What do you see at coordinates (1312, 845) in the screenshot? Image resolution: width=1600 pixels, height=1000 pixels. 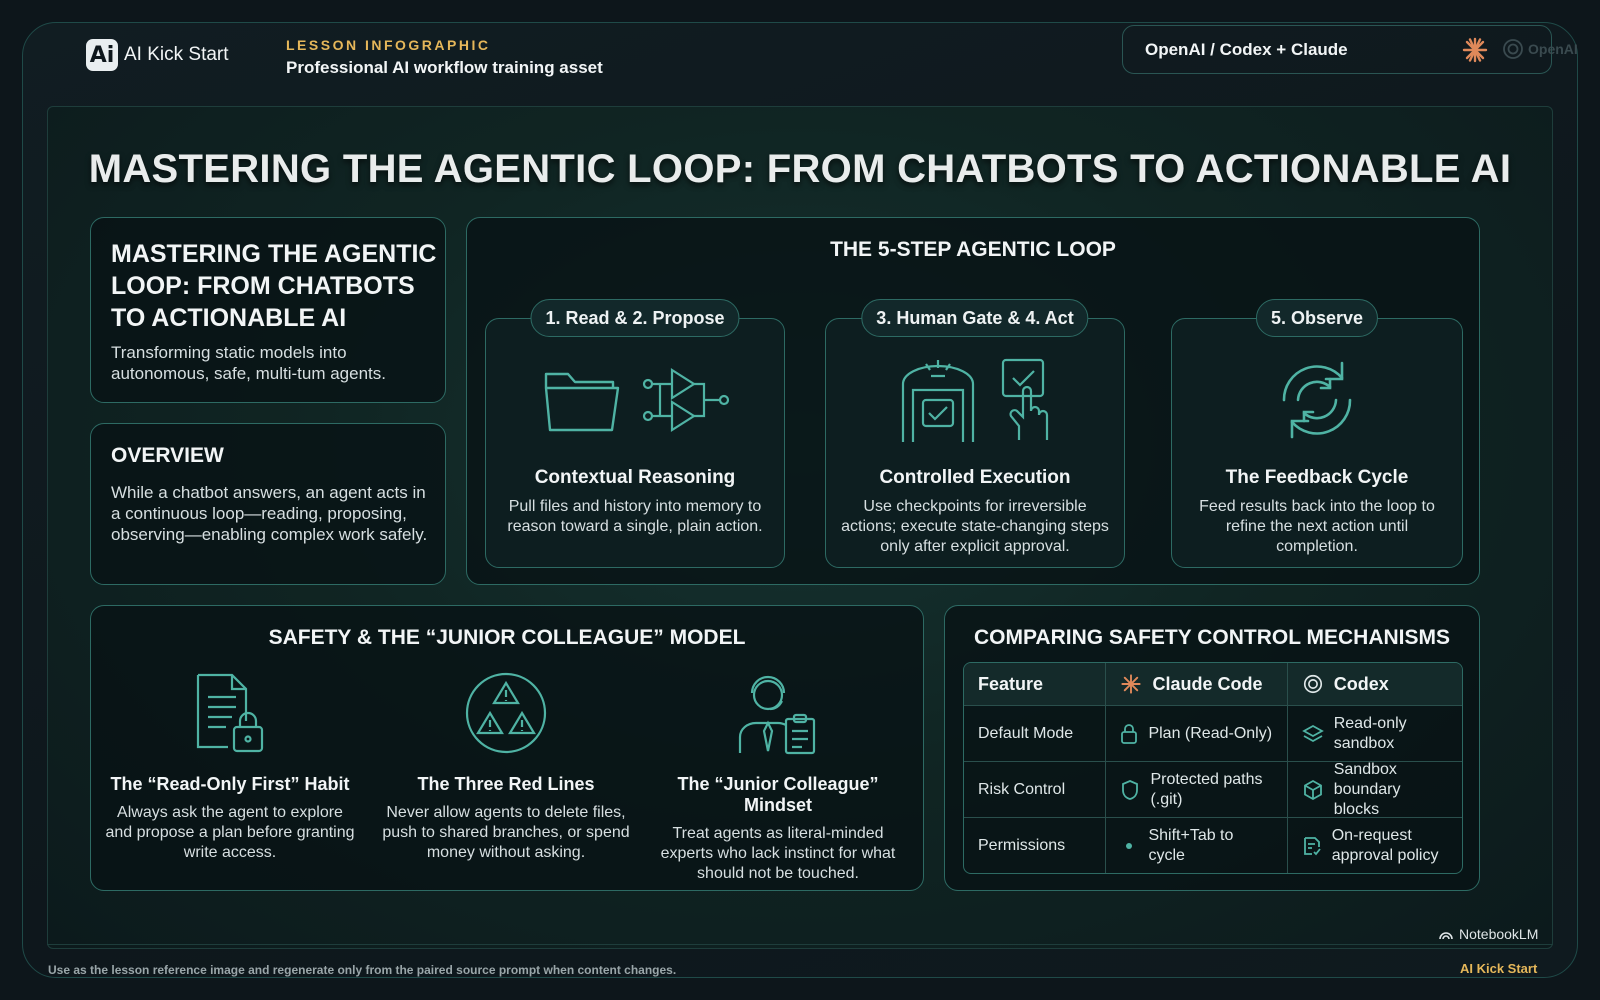 I see `approval-policy-icon` at bounding box center [1312, 845].